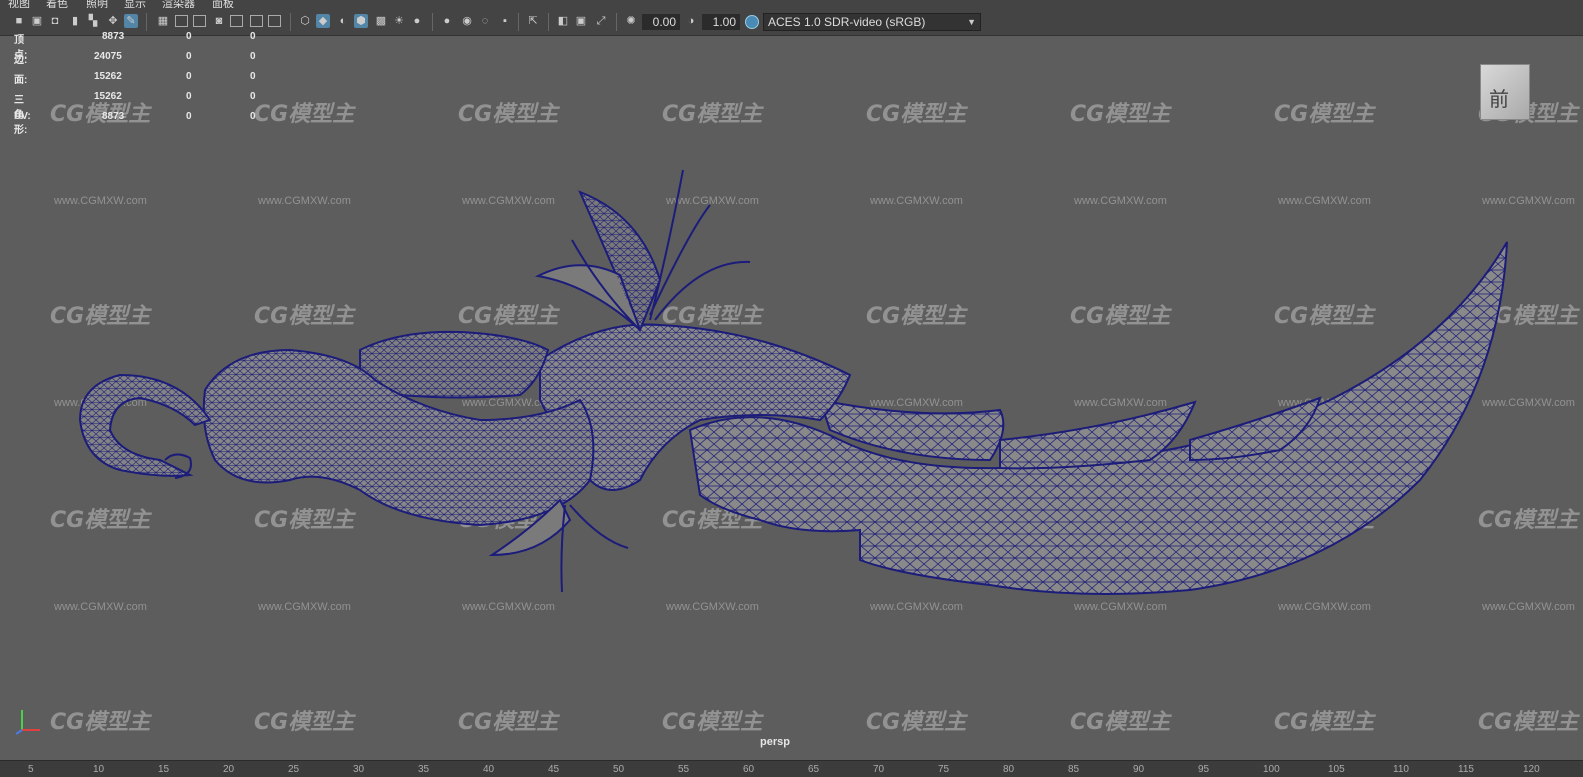 Image resolution: width=1583 pixels, height=777 pixels. I want to click on smooth-shade-icon: ◆, so click(323, 21).